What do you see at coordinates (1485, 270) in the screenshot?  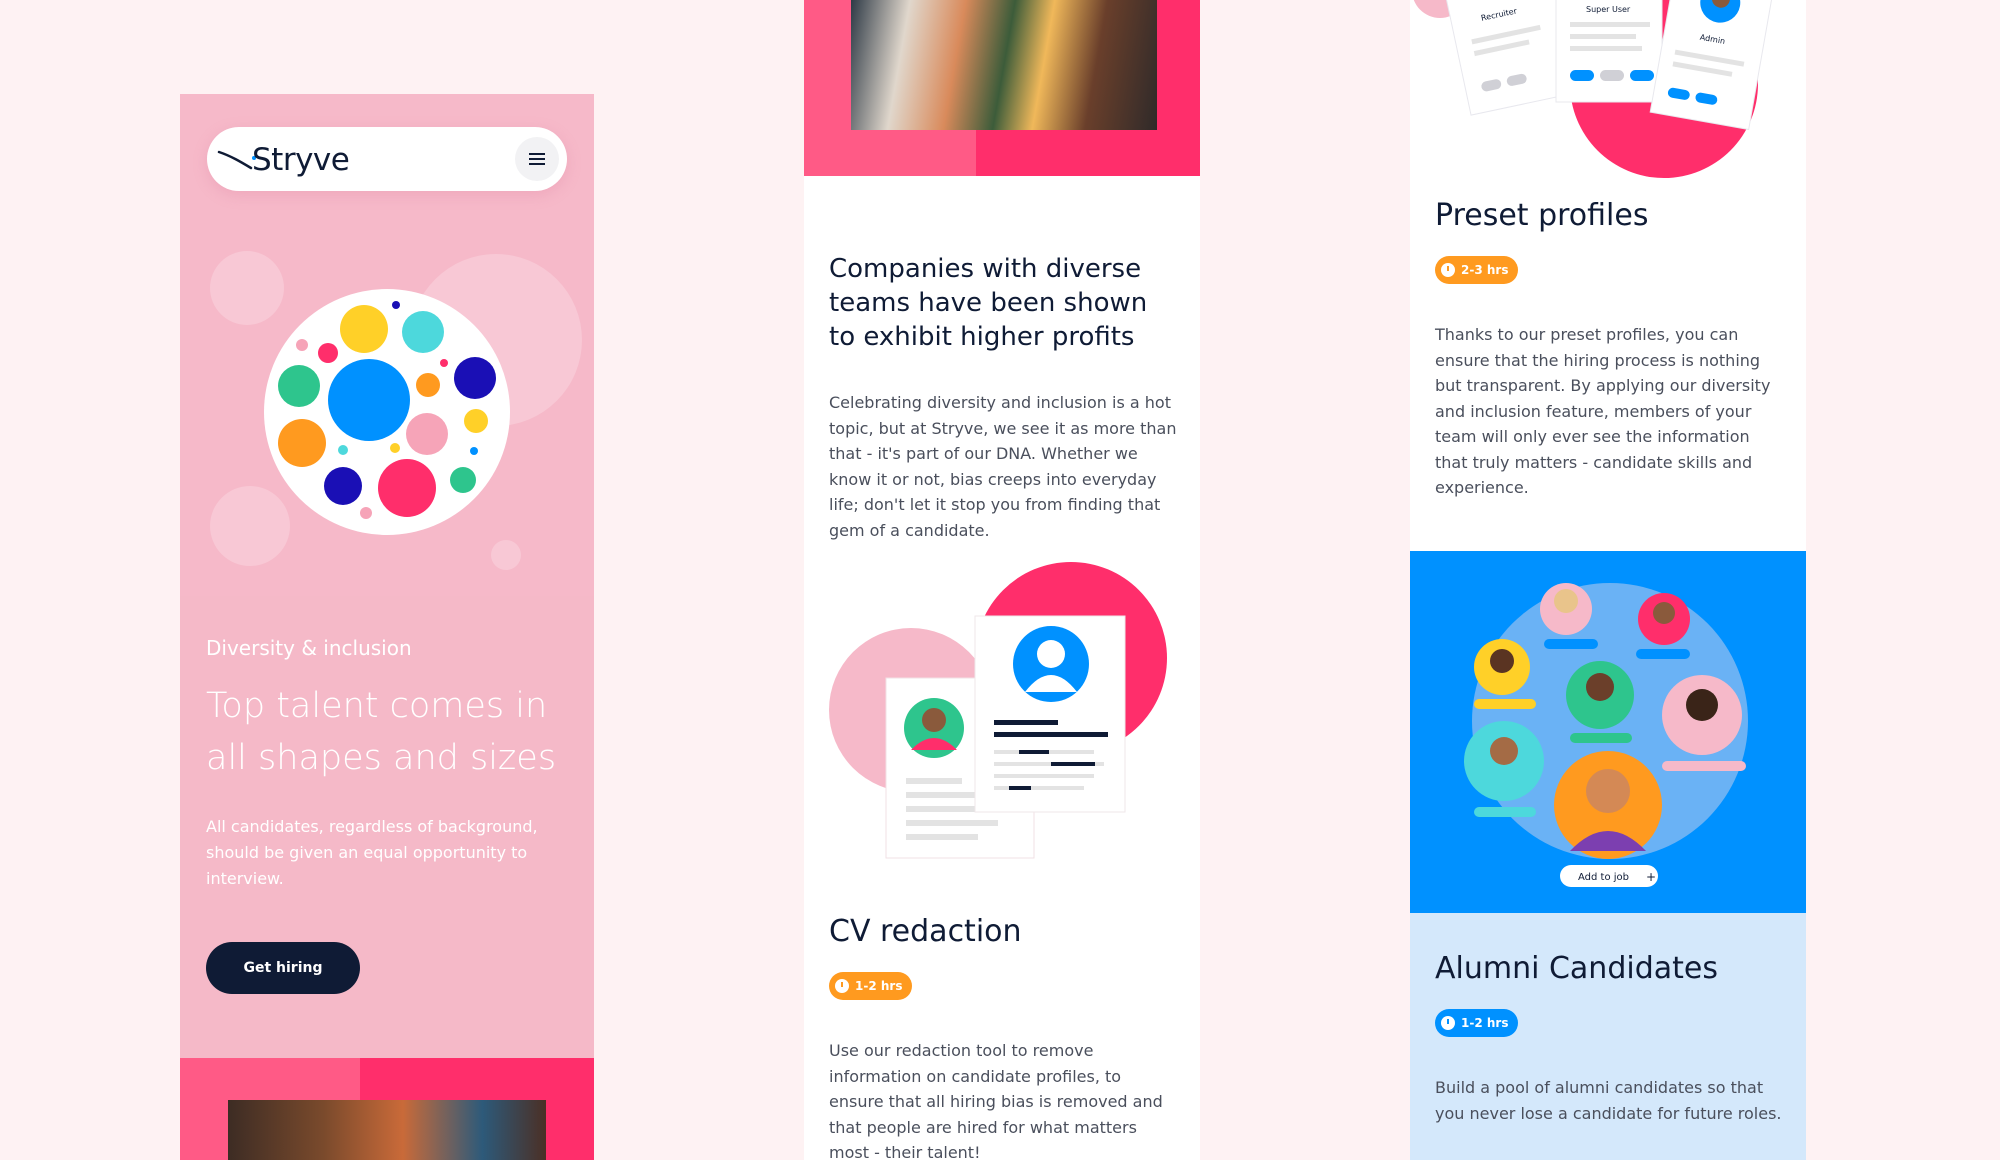 I see `badge-label: 2-3 hrs` at bounding box center [1485, 270].